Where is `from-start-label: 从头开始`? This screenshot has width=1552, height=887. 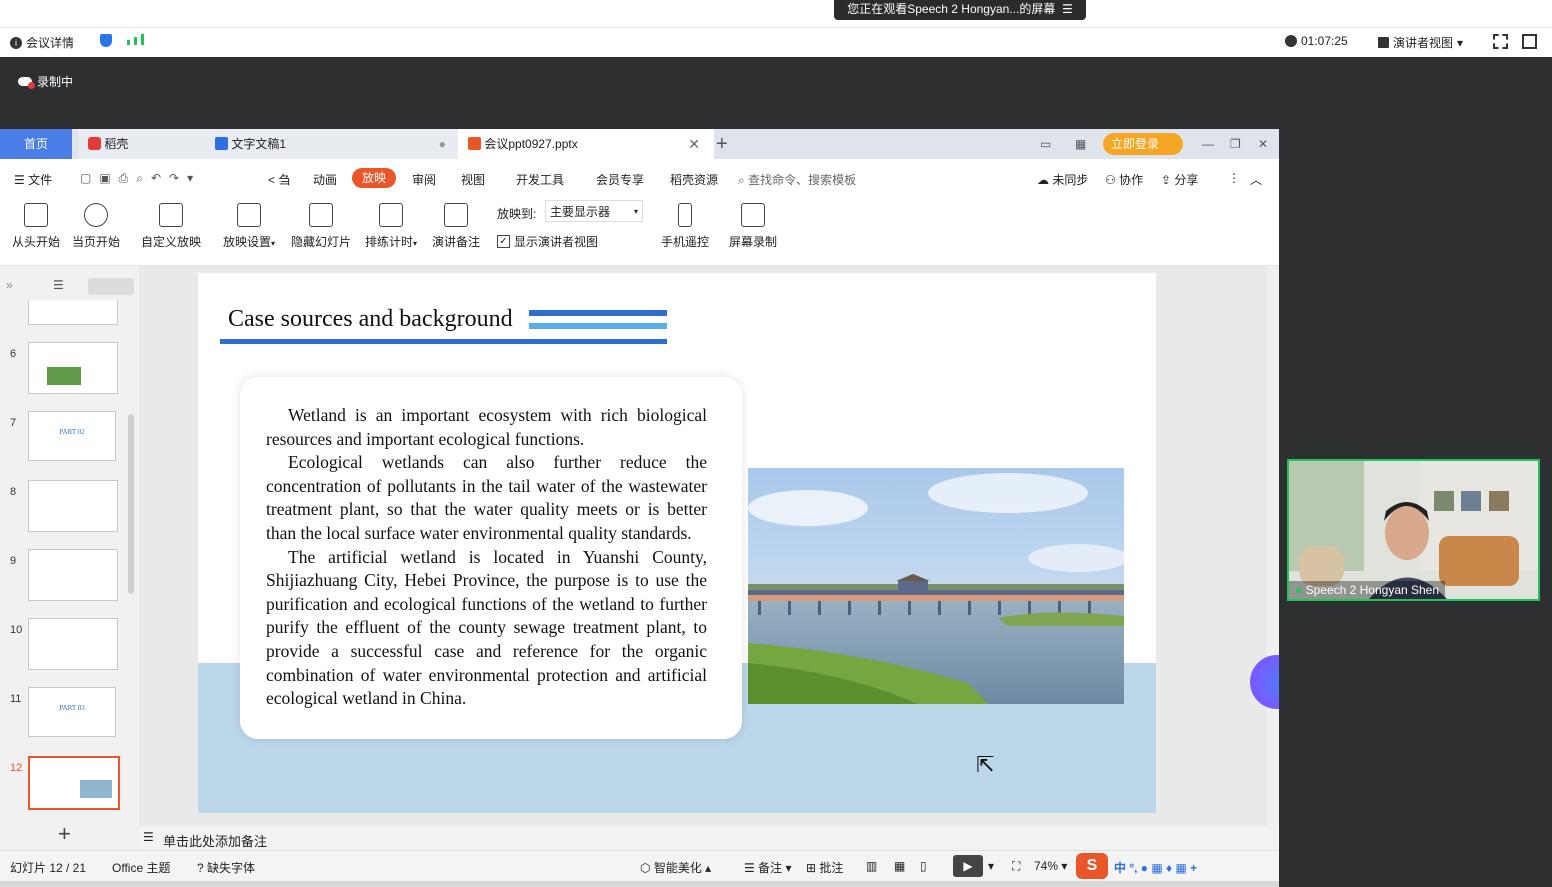 from-start-label: 从头开始 is located at coordinates (35, 242).